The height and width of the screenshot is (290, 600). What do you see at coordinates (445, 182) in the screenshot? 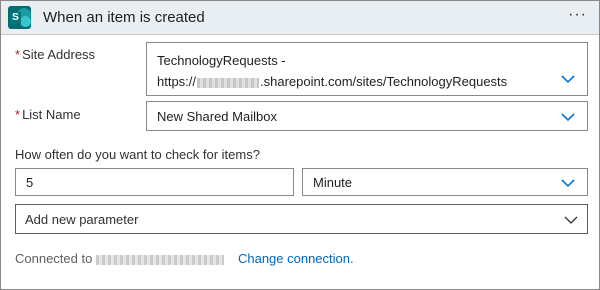
I see `frequency-unit-dropdown: Minute` at bounding box center [445, 182].